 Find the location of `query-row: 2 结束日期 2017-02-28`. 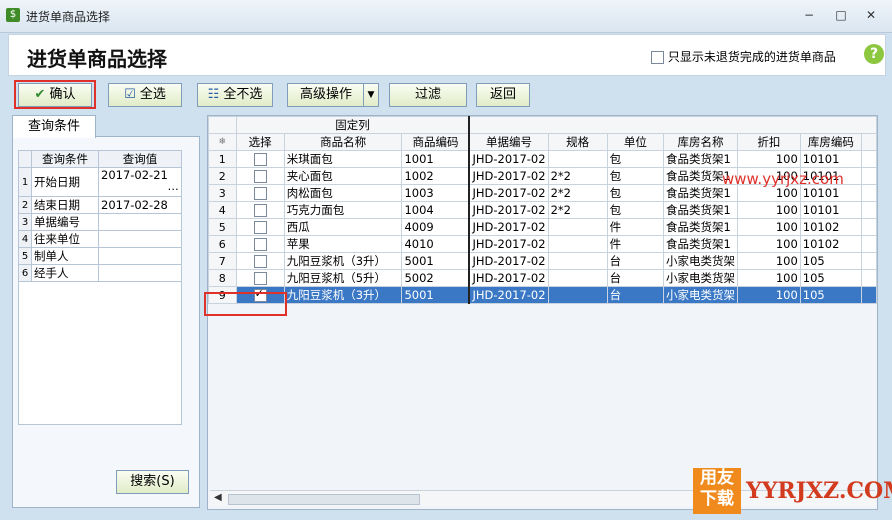

query-row: 2 结束日期 2017-02-28 is located at coordinates (100, 205).